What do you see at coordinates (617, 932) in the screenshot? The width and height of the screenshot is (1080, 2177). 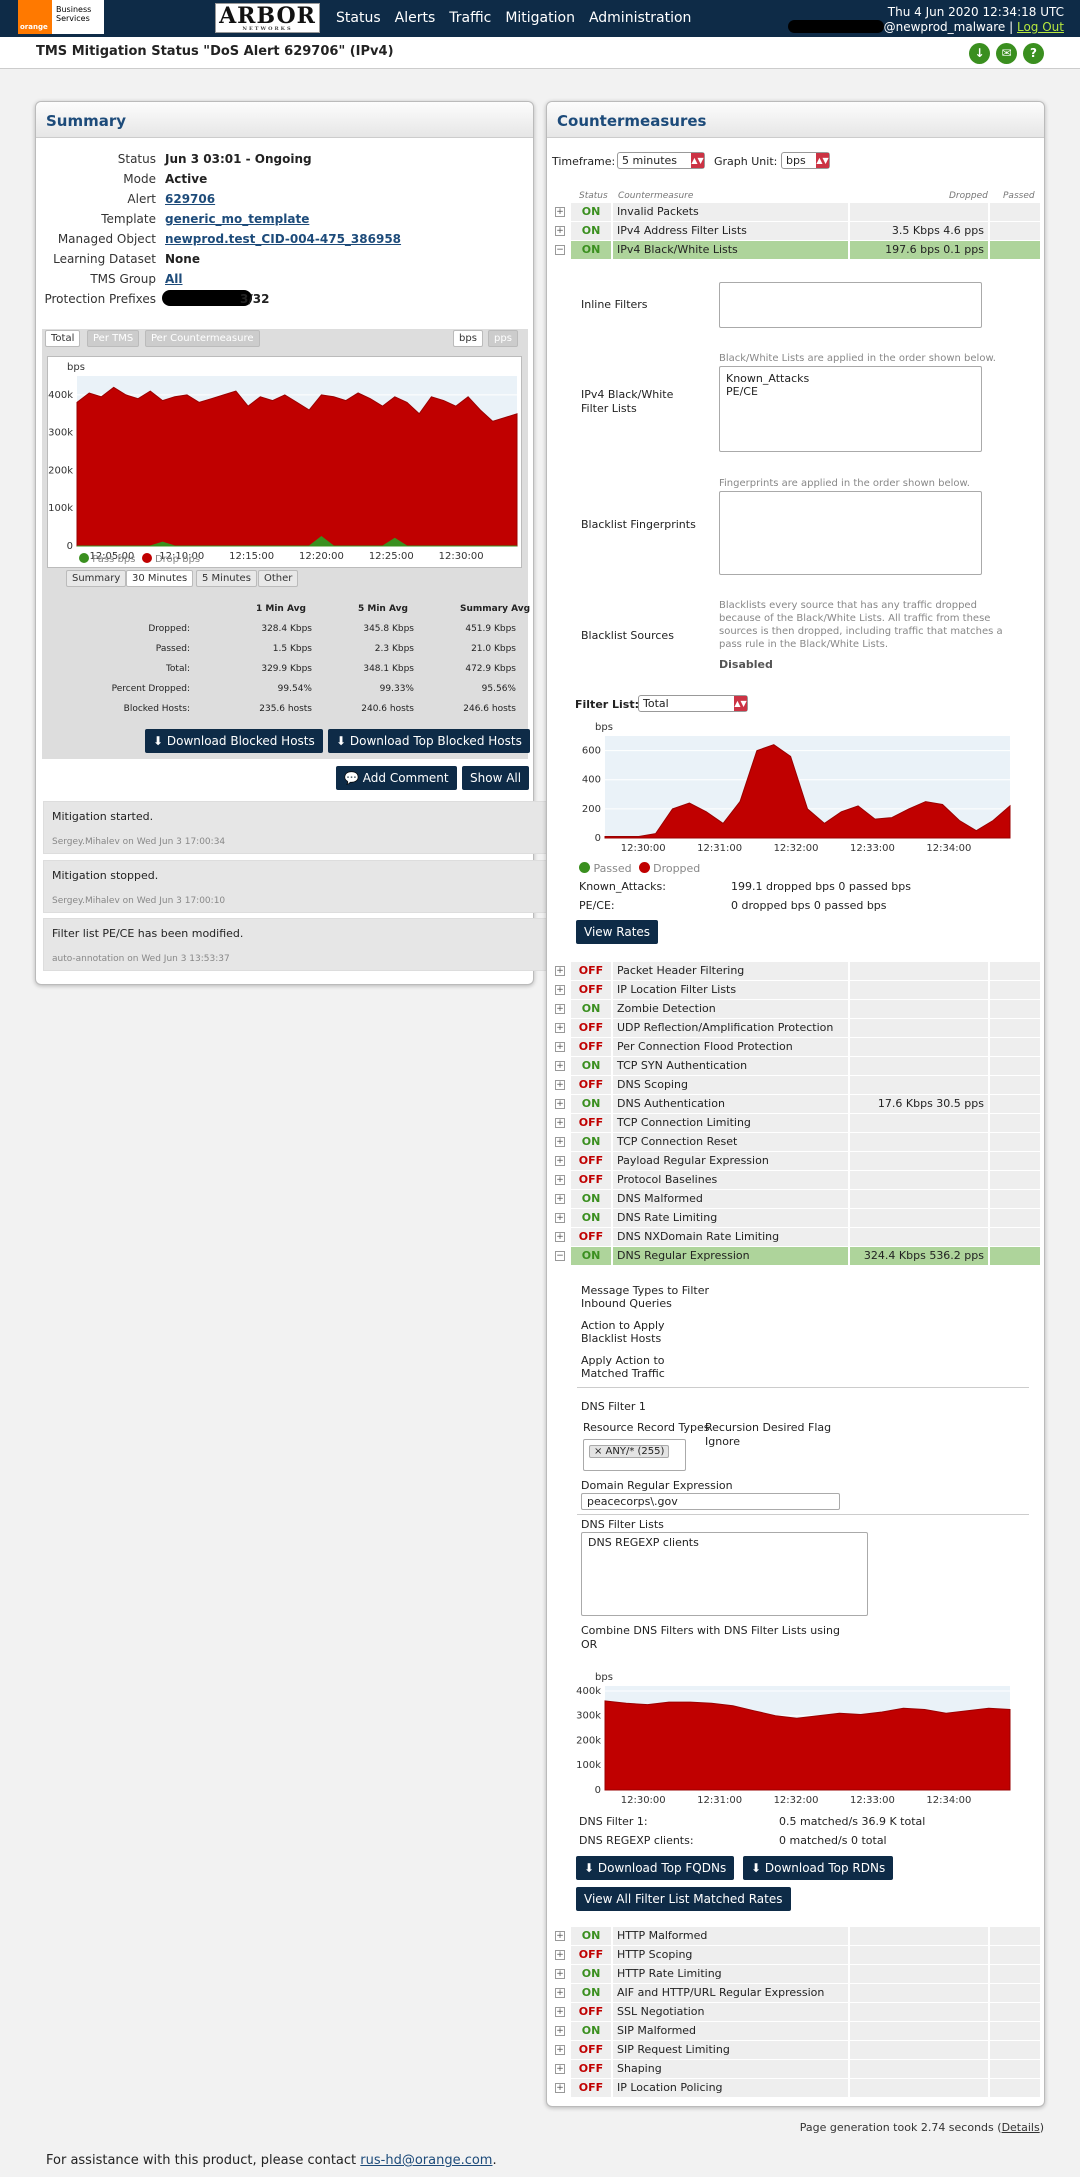 I see `view-rates-button: View Rates` at bounding box center [617, 932].